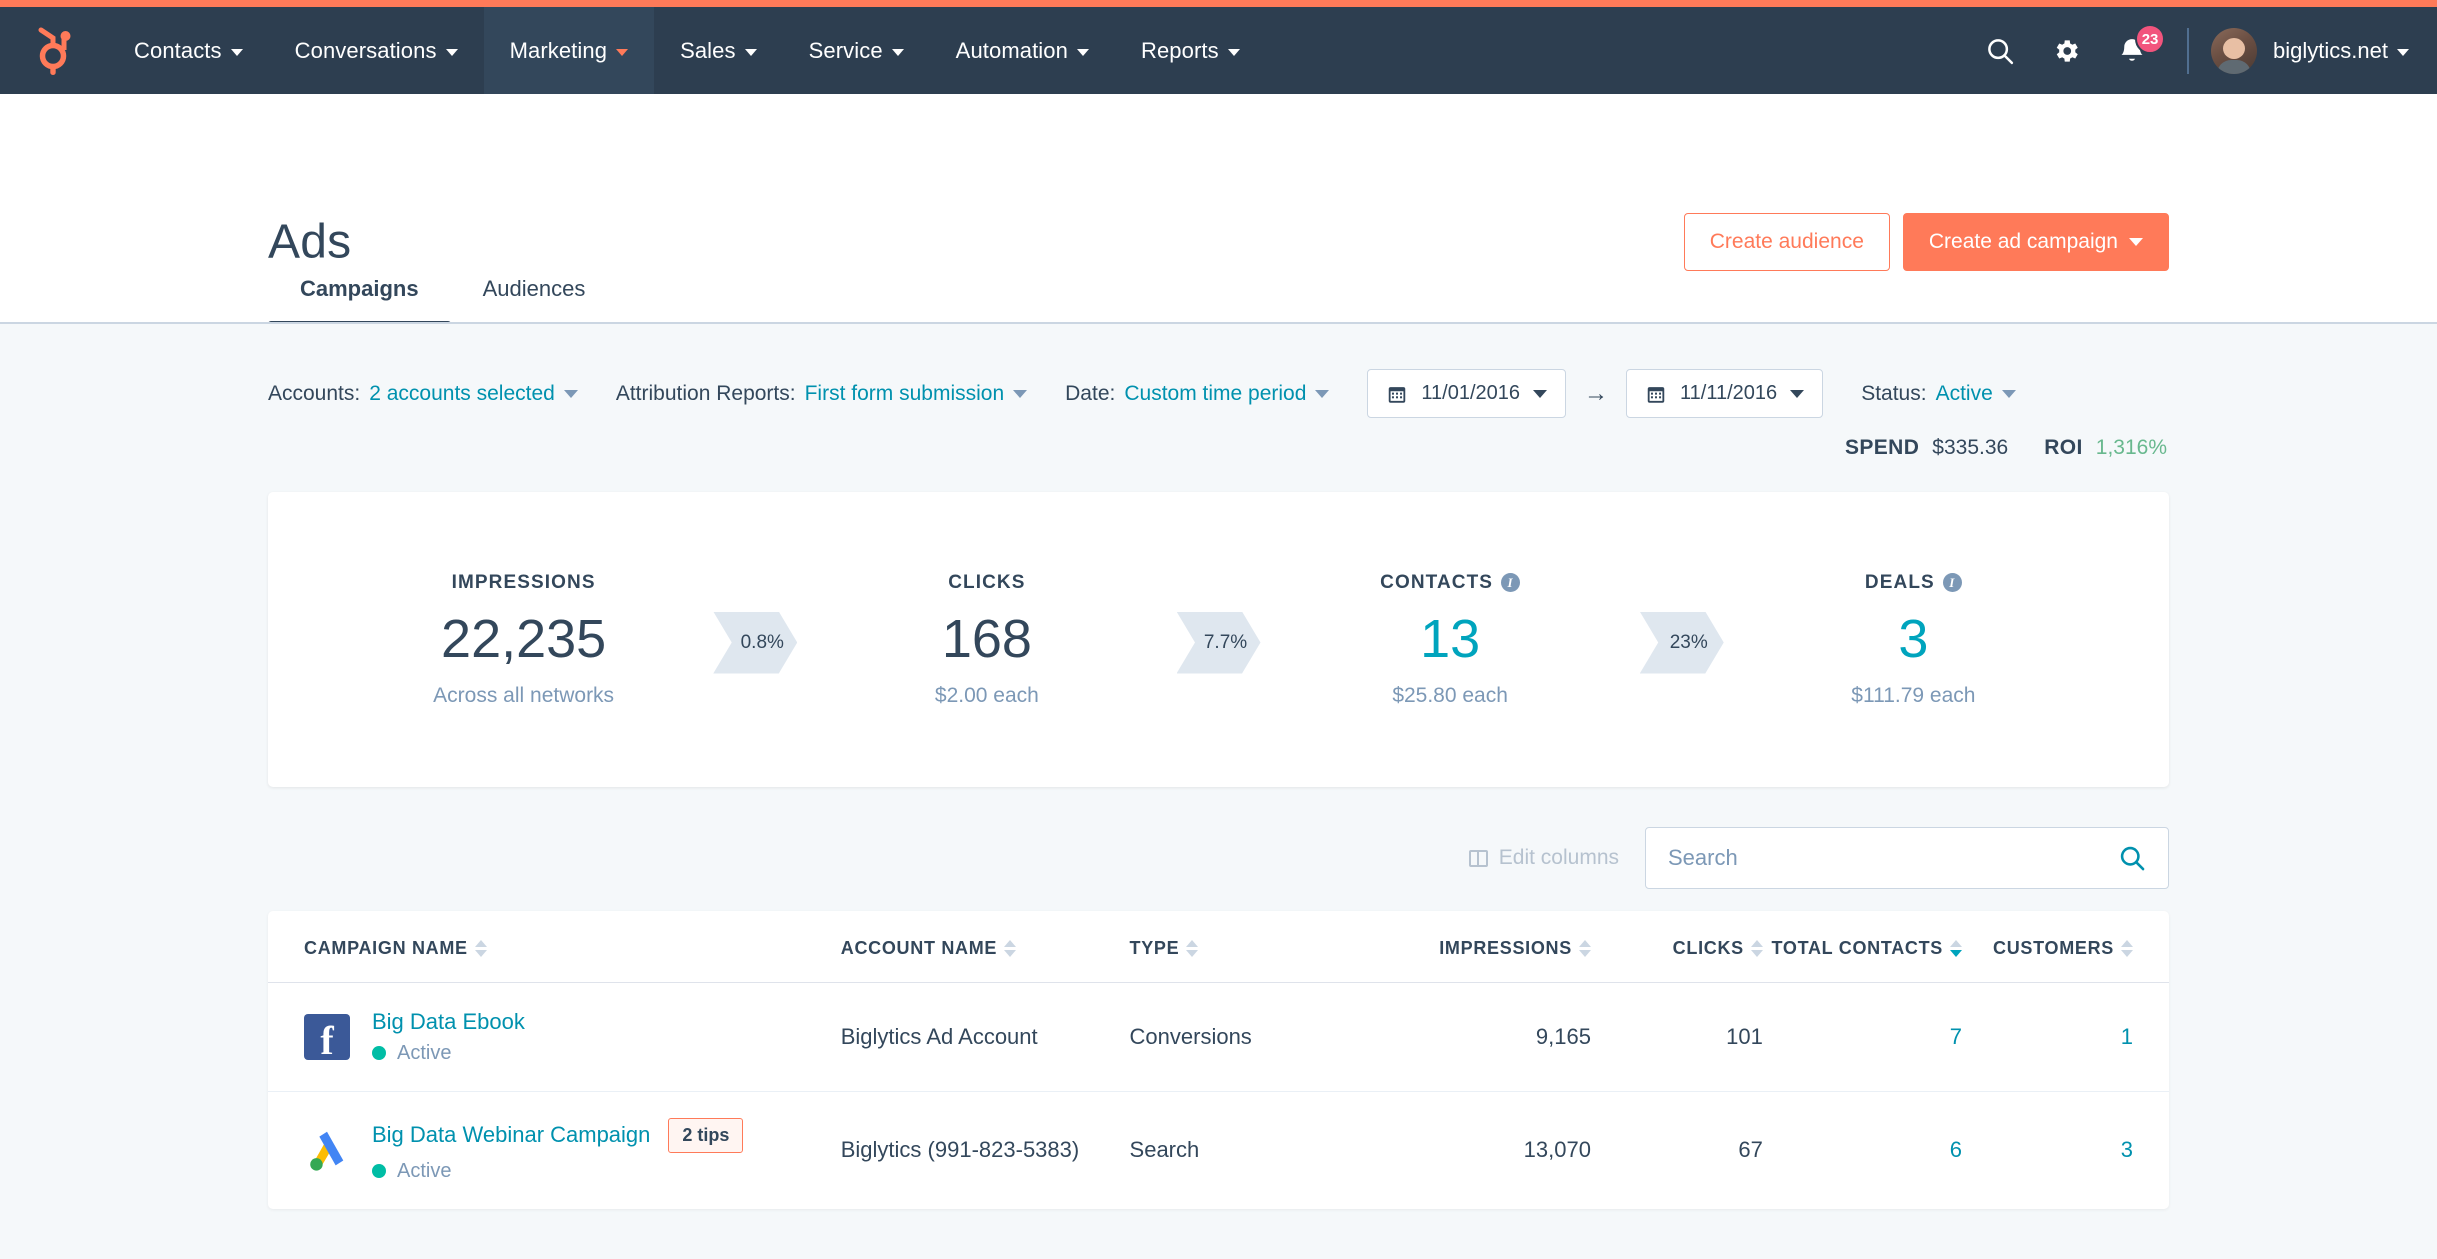  I want to click on create-audience-label: Create audience, so click(1786, 241).